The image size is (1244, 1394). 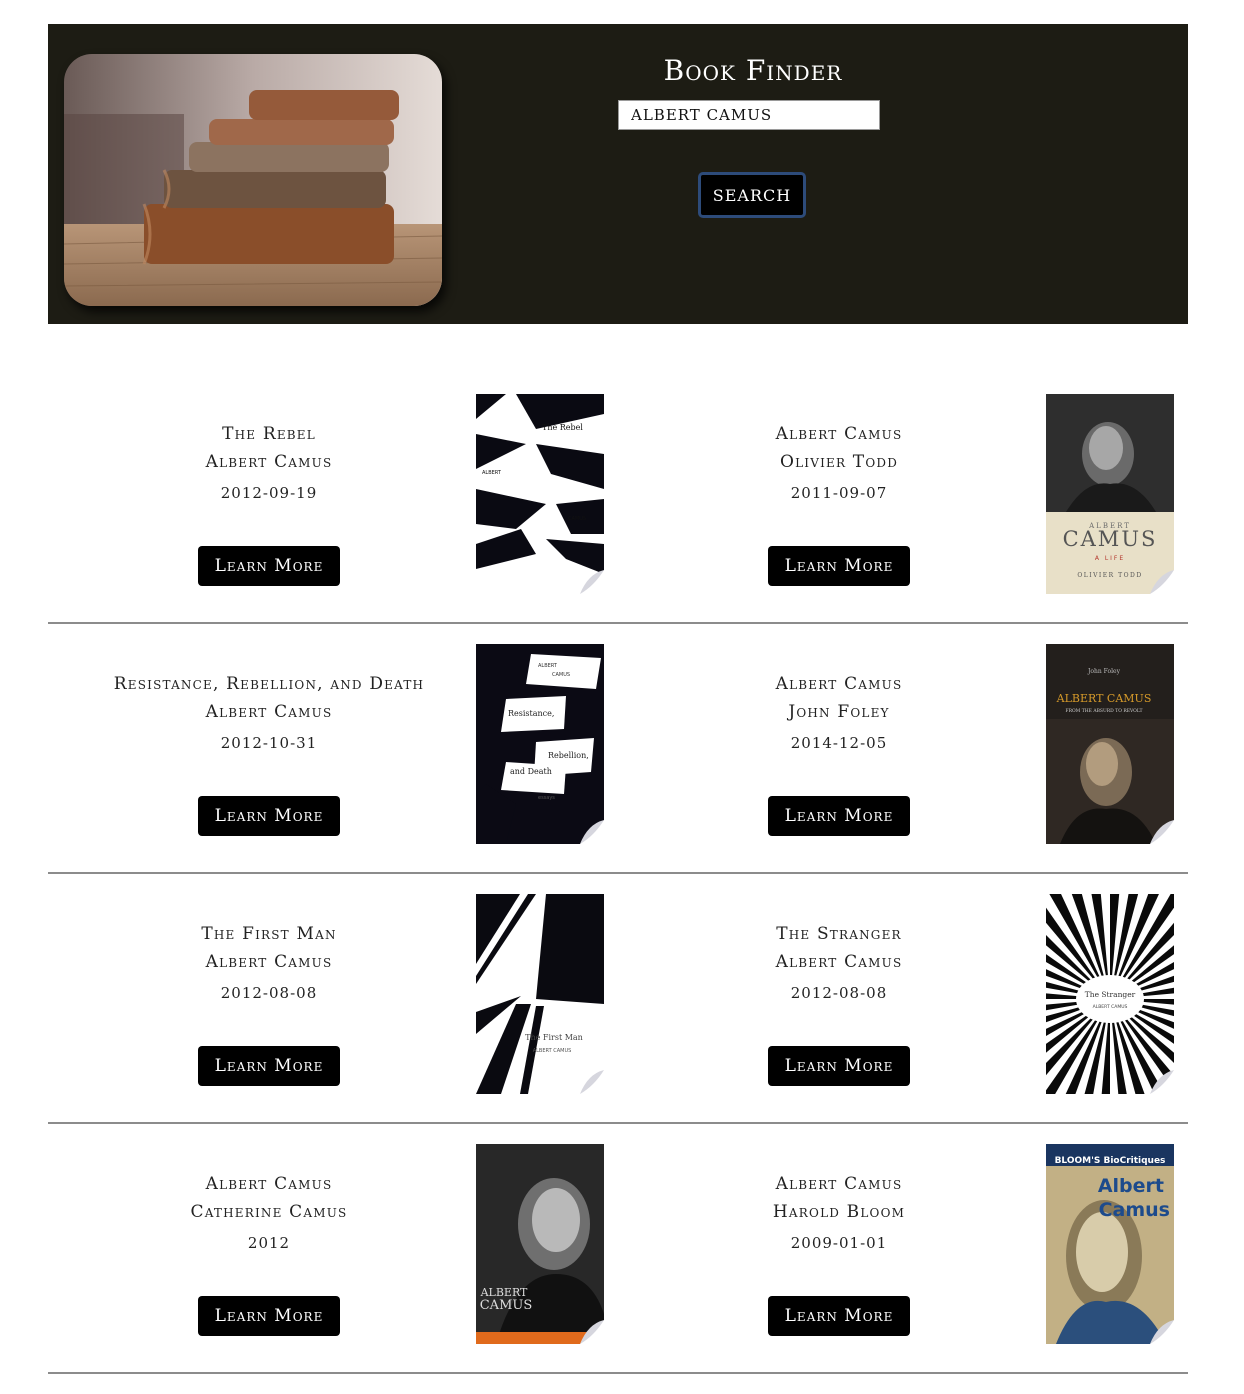 What do you see at coordinates (1104, 698) in the screenshot?
I see `cover-title: ALBERT CAMUS` at bounding box center [1104, 698].